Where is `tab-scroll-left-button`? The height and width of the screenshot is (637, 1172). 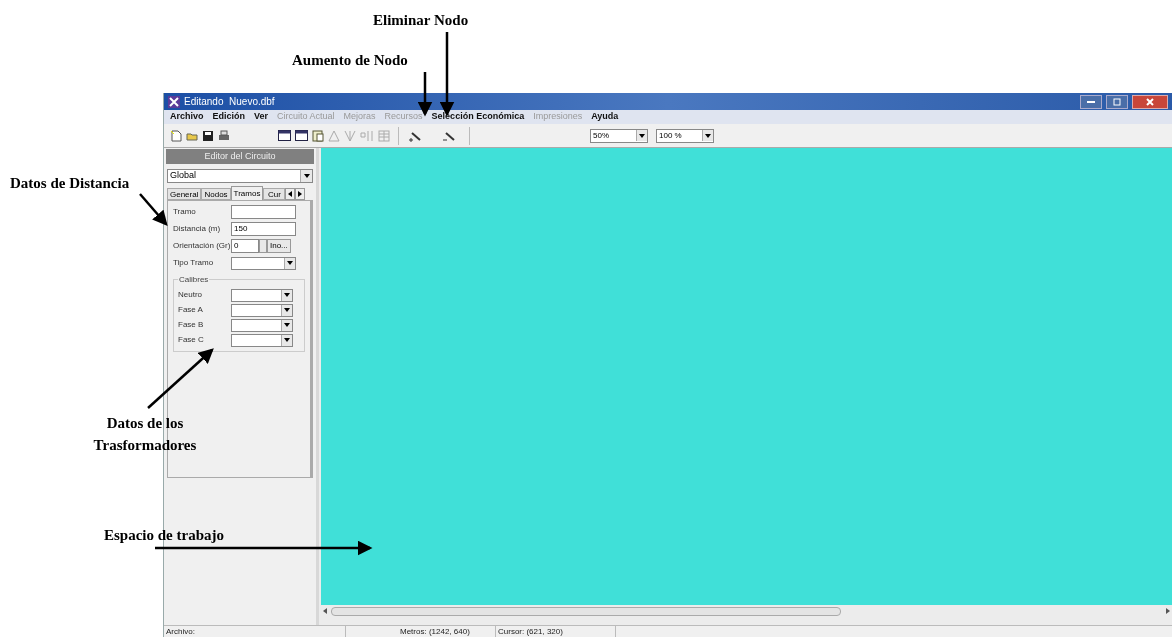 tab-scroll-left-button is located at coordinates (290, 194).